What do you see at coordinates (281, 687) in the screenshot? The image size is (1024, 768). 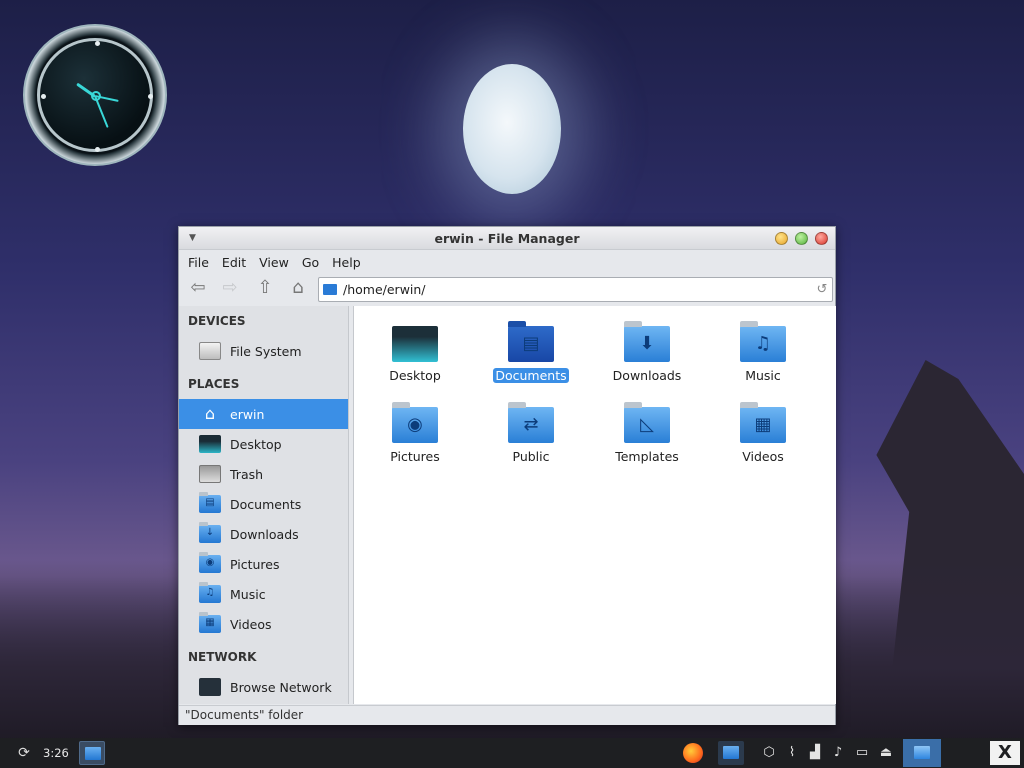 I see `sidebar-item-label: Browse Network` at bounding box center [281, 687].